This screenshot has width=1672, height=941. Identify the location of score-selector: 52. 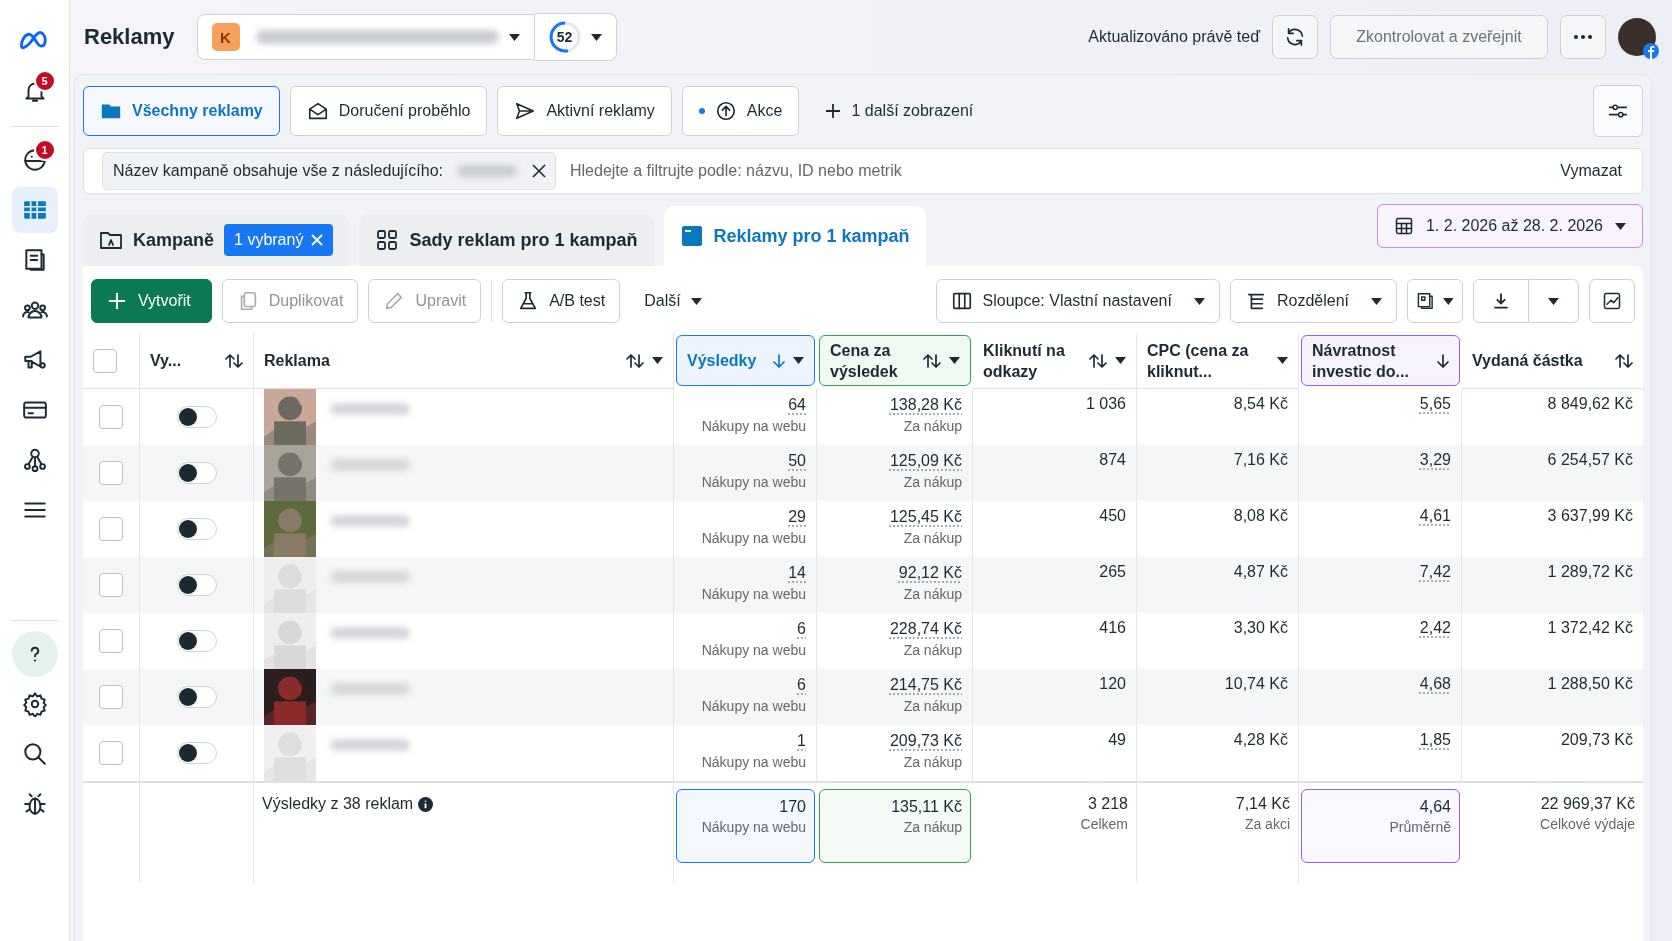
(575, 37).